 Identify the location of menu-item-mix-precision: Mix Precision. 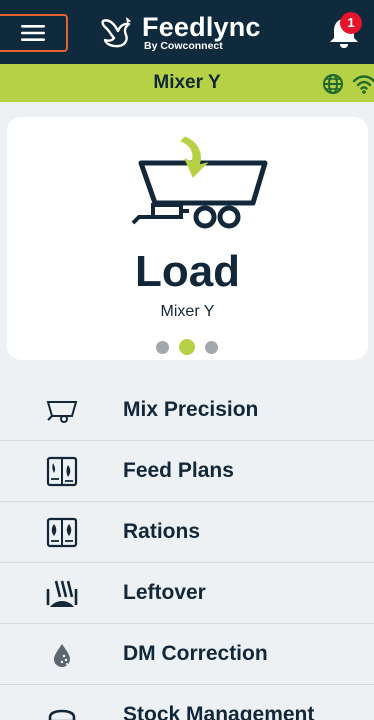
(187, 410).